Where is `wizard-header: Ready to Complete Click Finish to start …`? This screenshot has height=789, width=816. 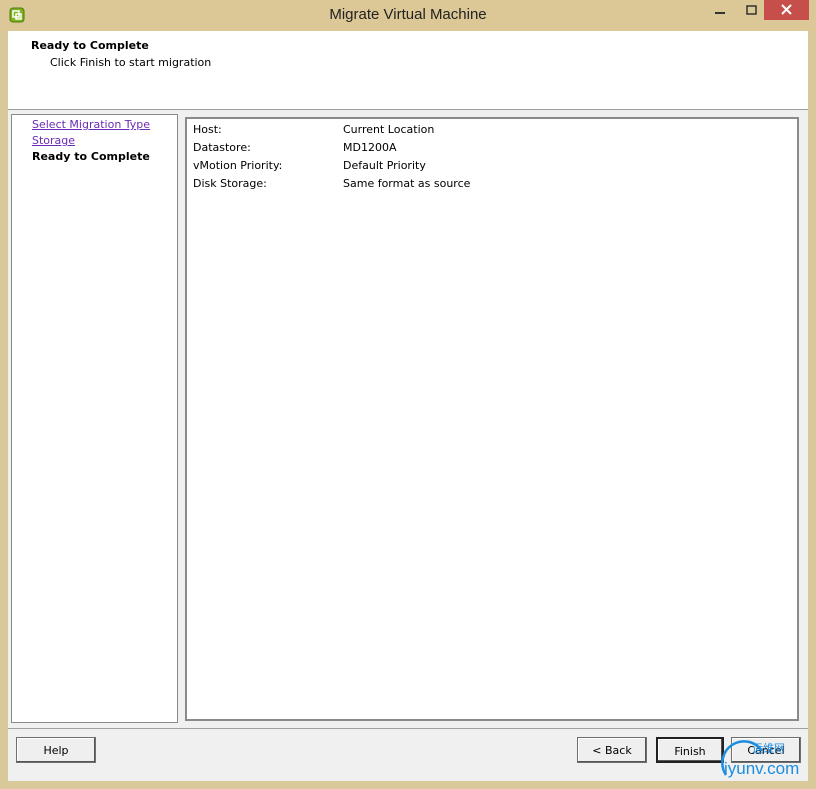
wizard-header: Ready to Complete Click Finish to start … is located at coordinates (408, 70).